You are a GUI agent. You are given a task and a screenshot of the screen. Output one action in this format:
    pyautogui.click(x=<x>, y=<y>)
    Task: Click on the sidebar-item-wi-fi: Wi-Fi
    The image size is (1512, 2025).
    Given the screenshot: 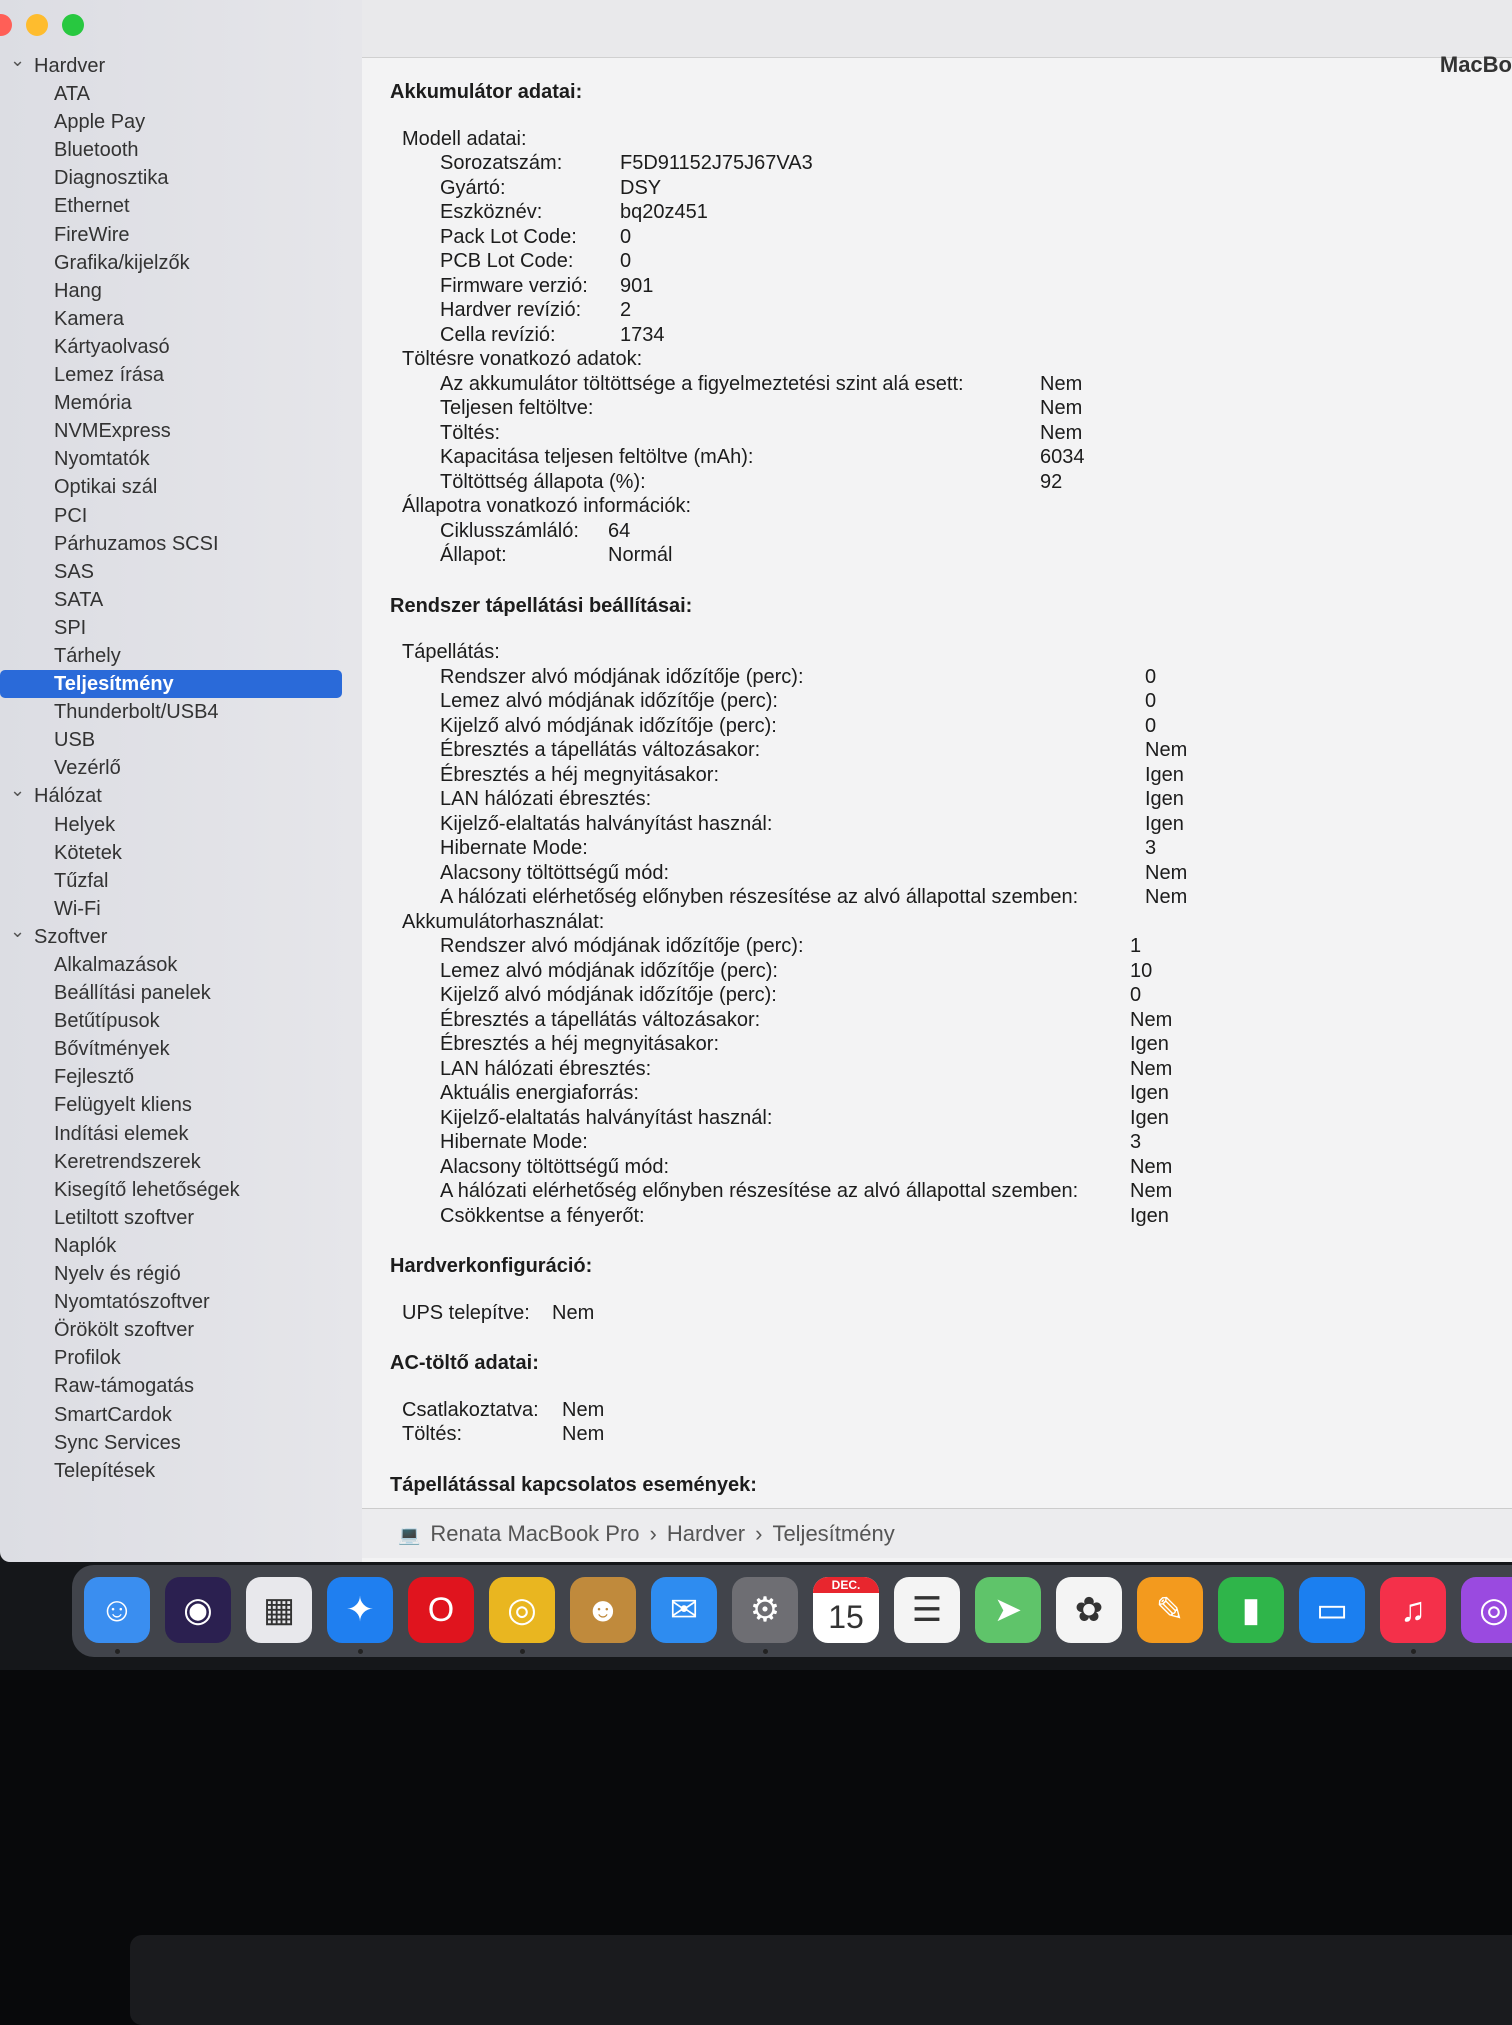 What is the action you would take?
    pyautogui.click(x=181, y=909)
    